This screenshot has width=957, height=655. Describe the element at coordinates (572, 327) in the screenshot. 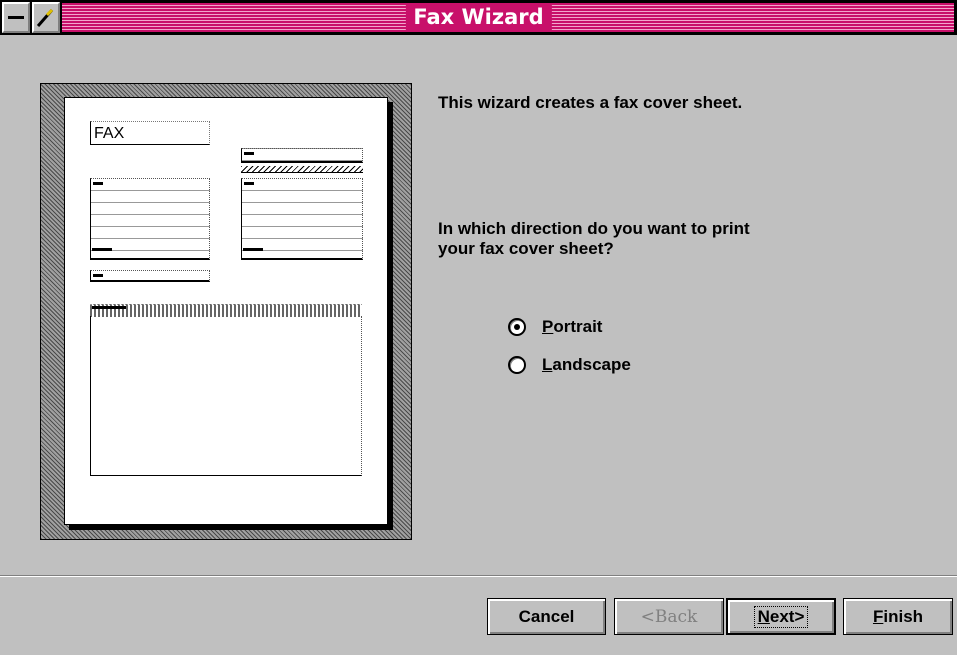

I see `portrait-label: Portrait` at that location.